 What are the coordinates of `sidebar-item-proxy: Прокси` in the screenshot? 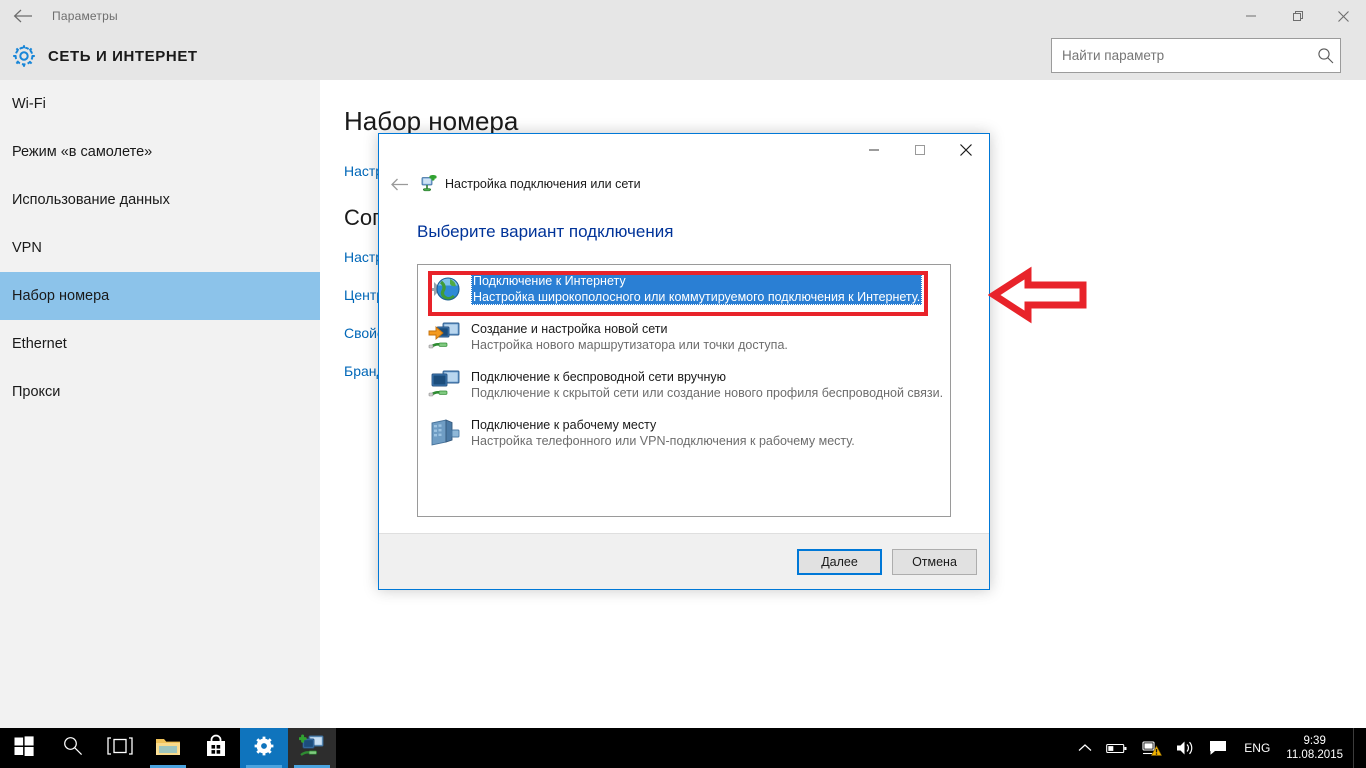 It's located at (160, 392).